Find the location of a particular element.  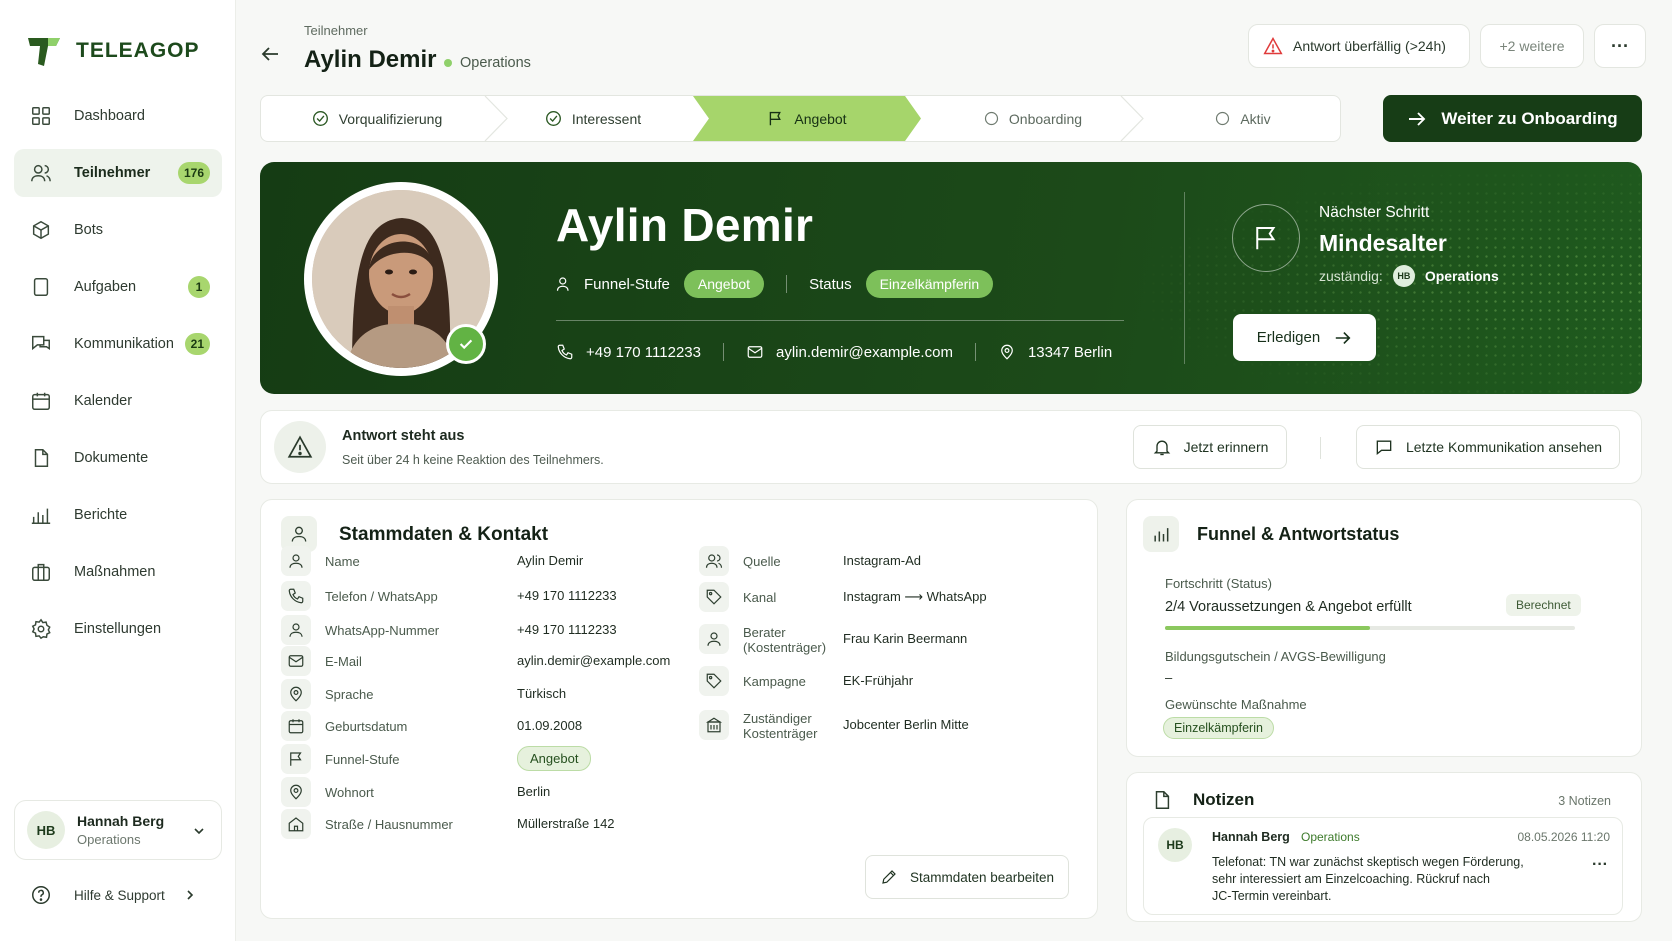

next-stage-button: Weiter zu Onboarding is located at coordinates (1512, 118).